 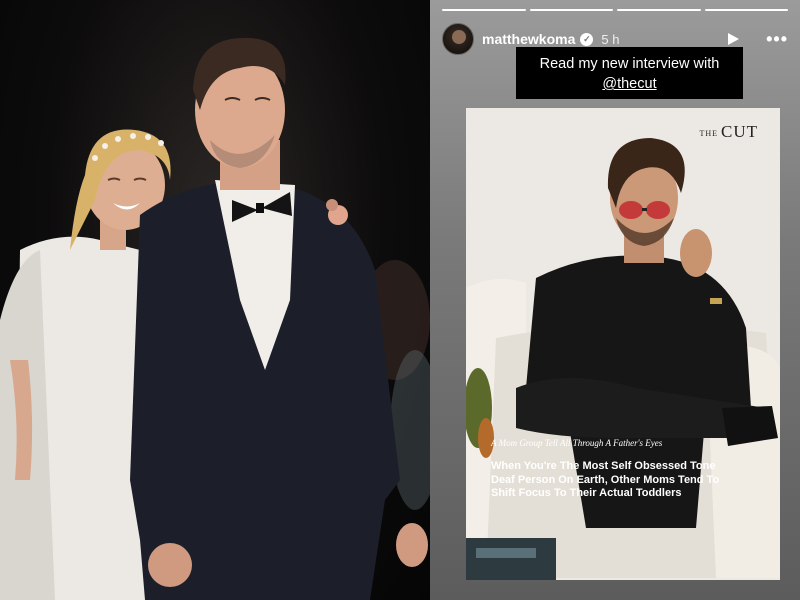 What do you see at coordinates (629, 64) in the screenshot?
I see `caption-text: Read my new interview with` at bounding box center [629, 64].